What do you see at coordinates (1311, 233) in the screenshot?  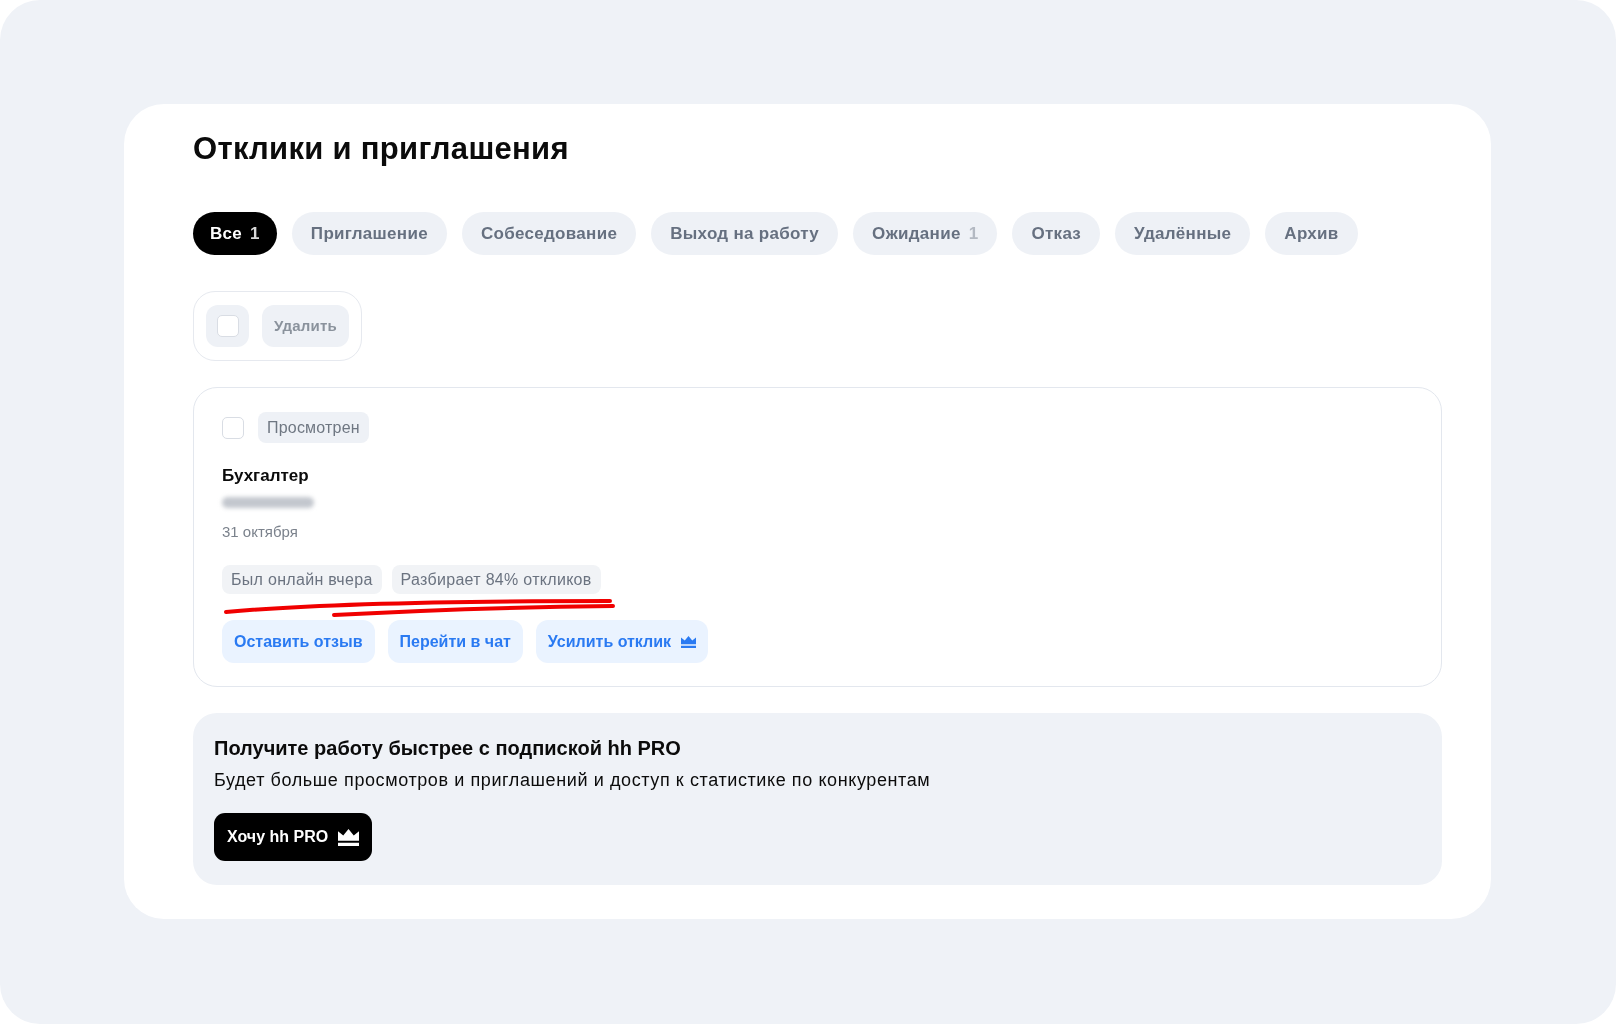 I see `filter-tab: Архив` at bounding box center [1311, 233].